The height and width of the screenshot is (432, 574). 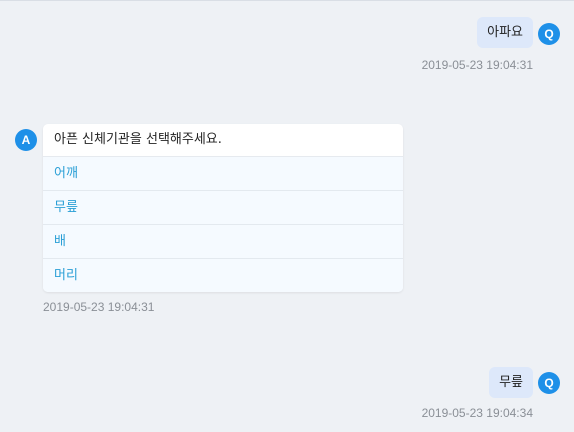 I want to click on user-bubble: 무릎, so click(x=511, y=382).